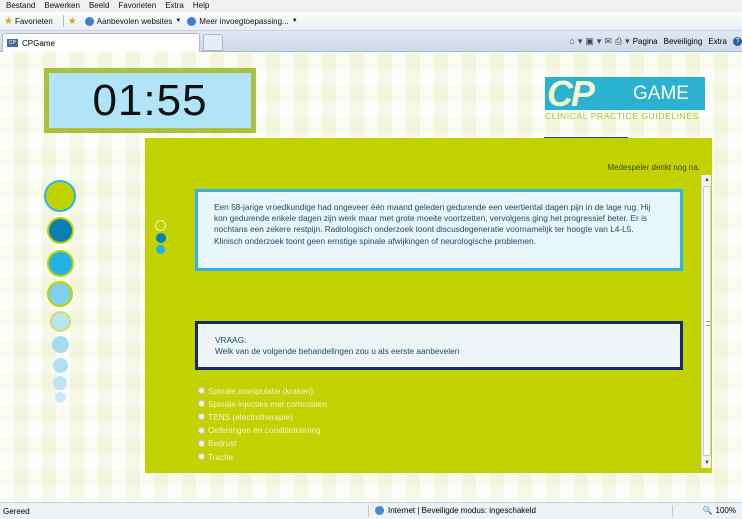 This screenshot has width=742, height=519. Describe the element at coordinates (213, 42) in the screenshot. I see `new-tab-button` at that location.